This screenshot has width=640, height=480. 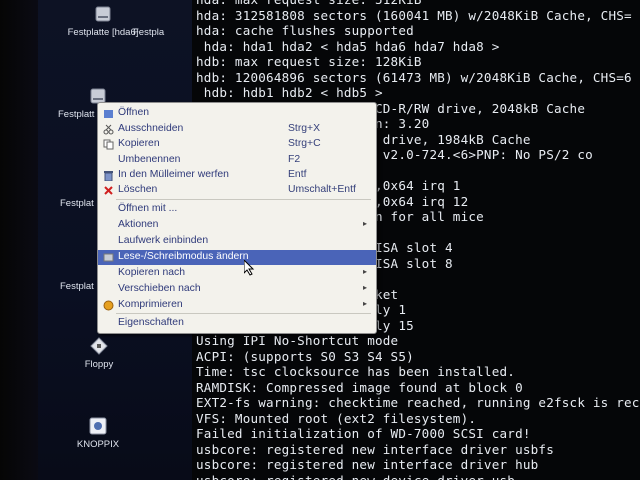 What do you see at coordinates (305, 30) in the screenshot?
I see `console-line: hda: cache flushes supported` at bounding box center [305, 30].